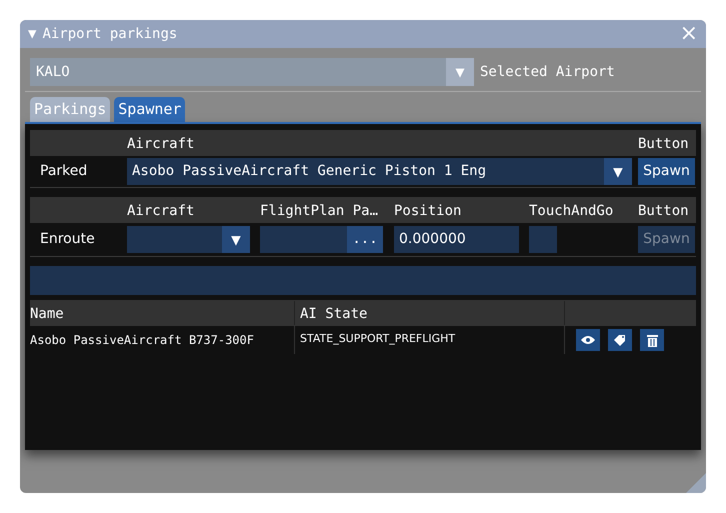  I want to click on column-header: Position, so click(428, 211).